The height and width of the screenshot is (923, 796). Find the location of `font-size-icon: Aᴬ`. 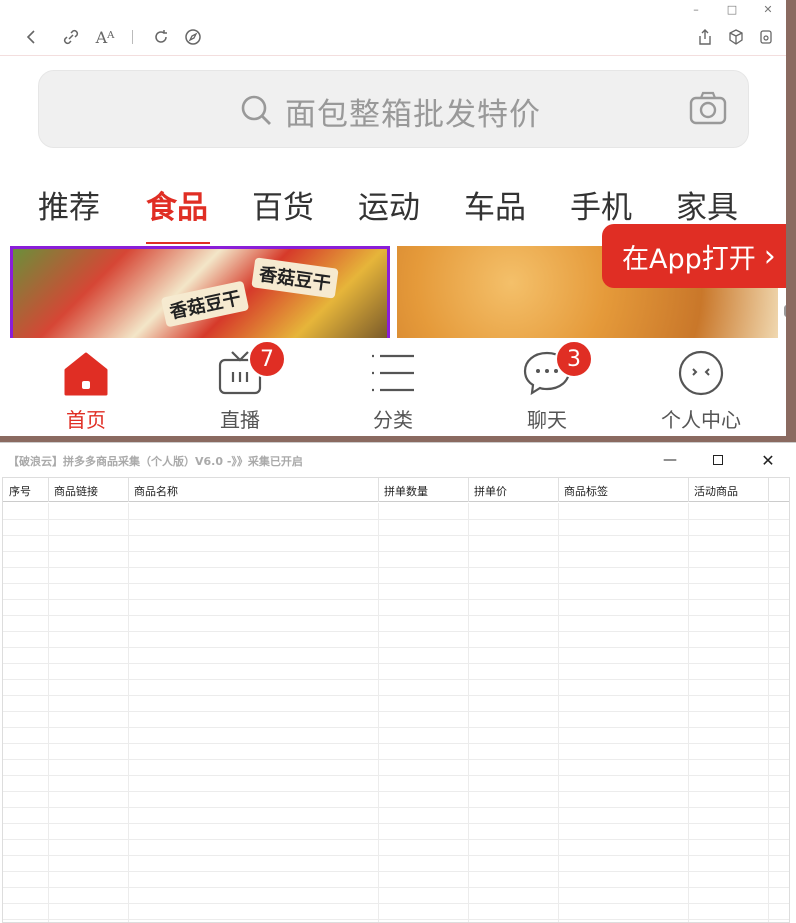

font-size-icon: Aᴬ is located at coordinates (105, 37).